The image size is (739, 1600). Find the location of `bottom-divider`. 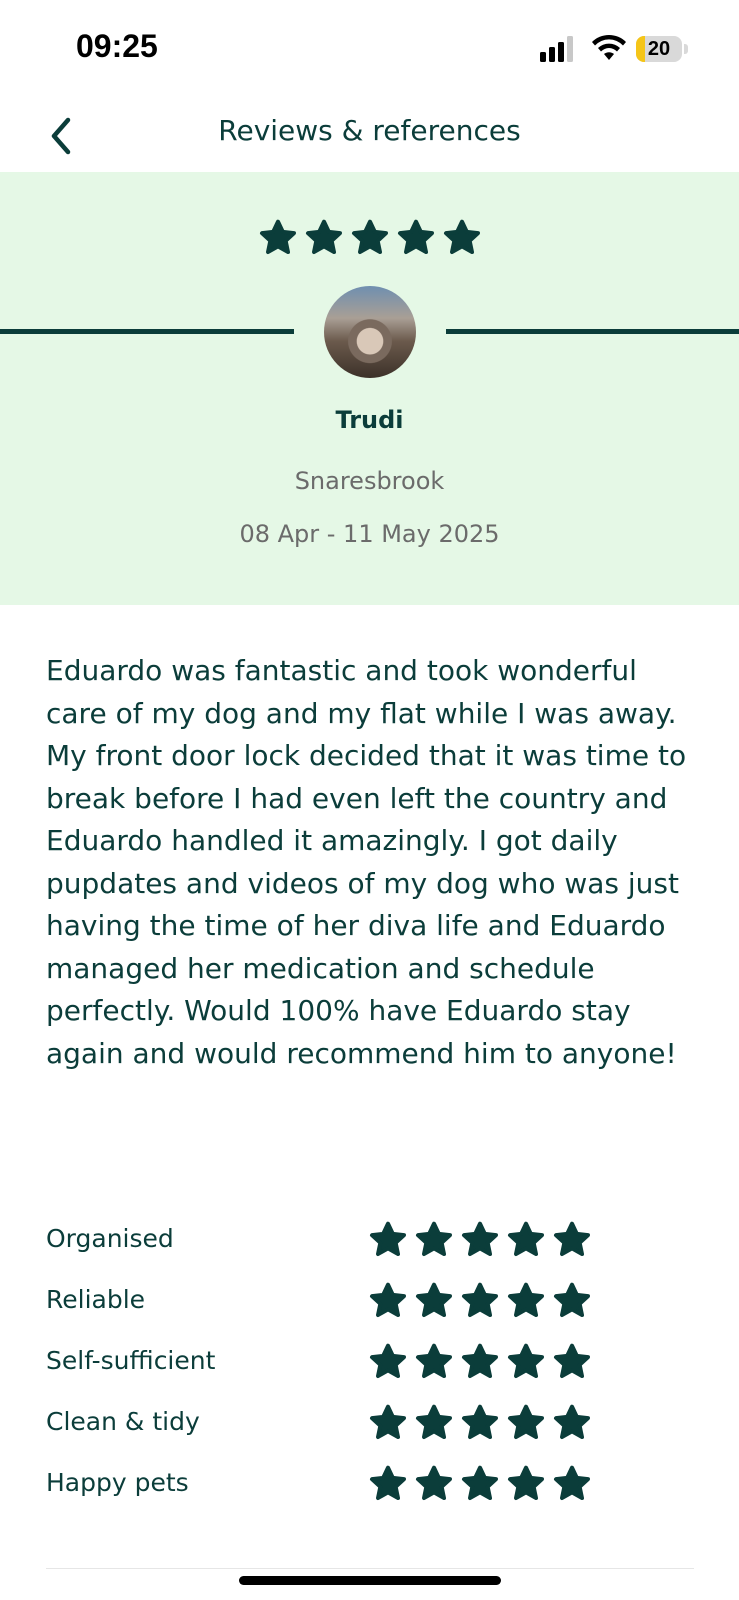

bottom-divider is located at coordinates (370, 1568).